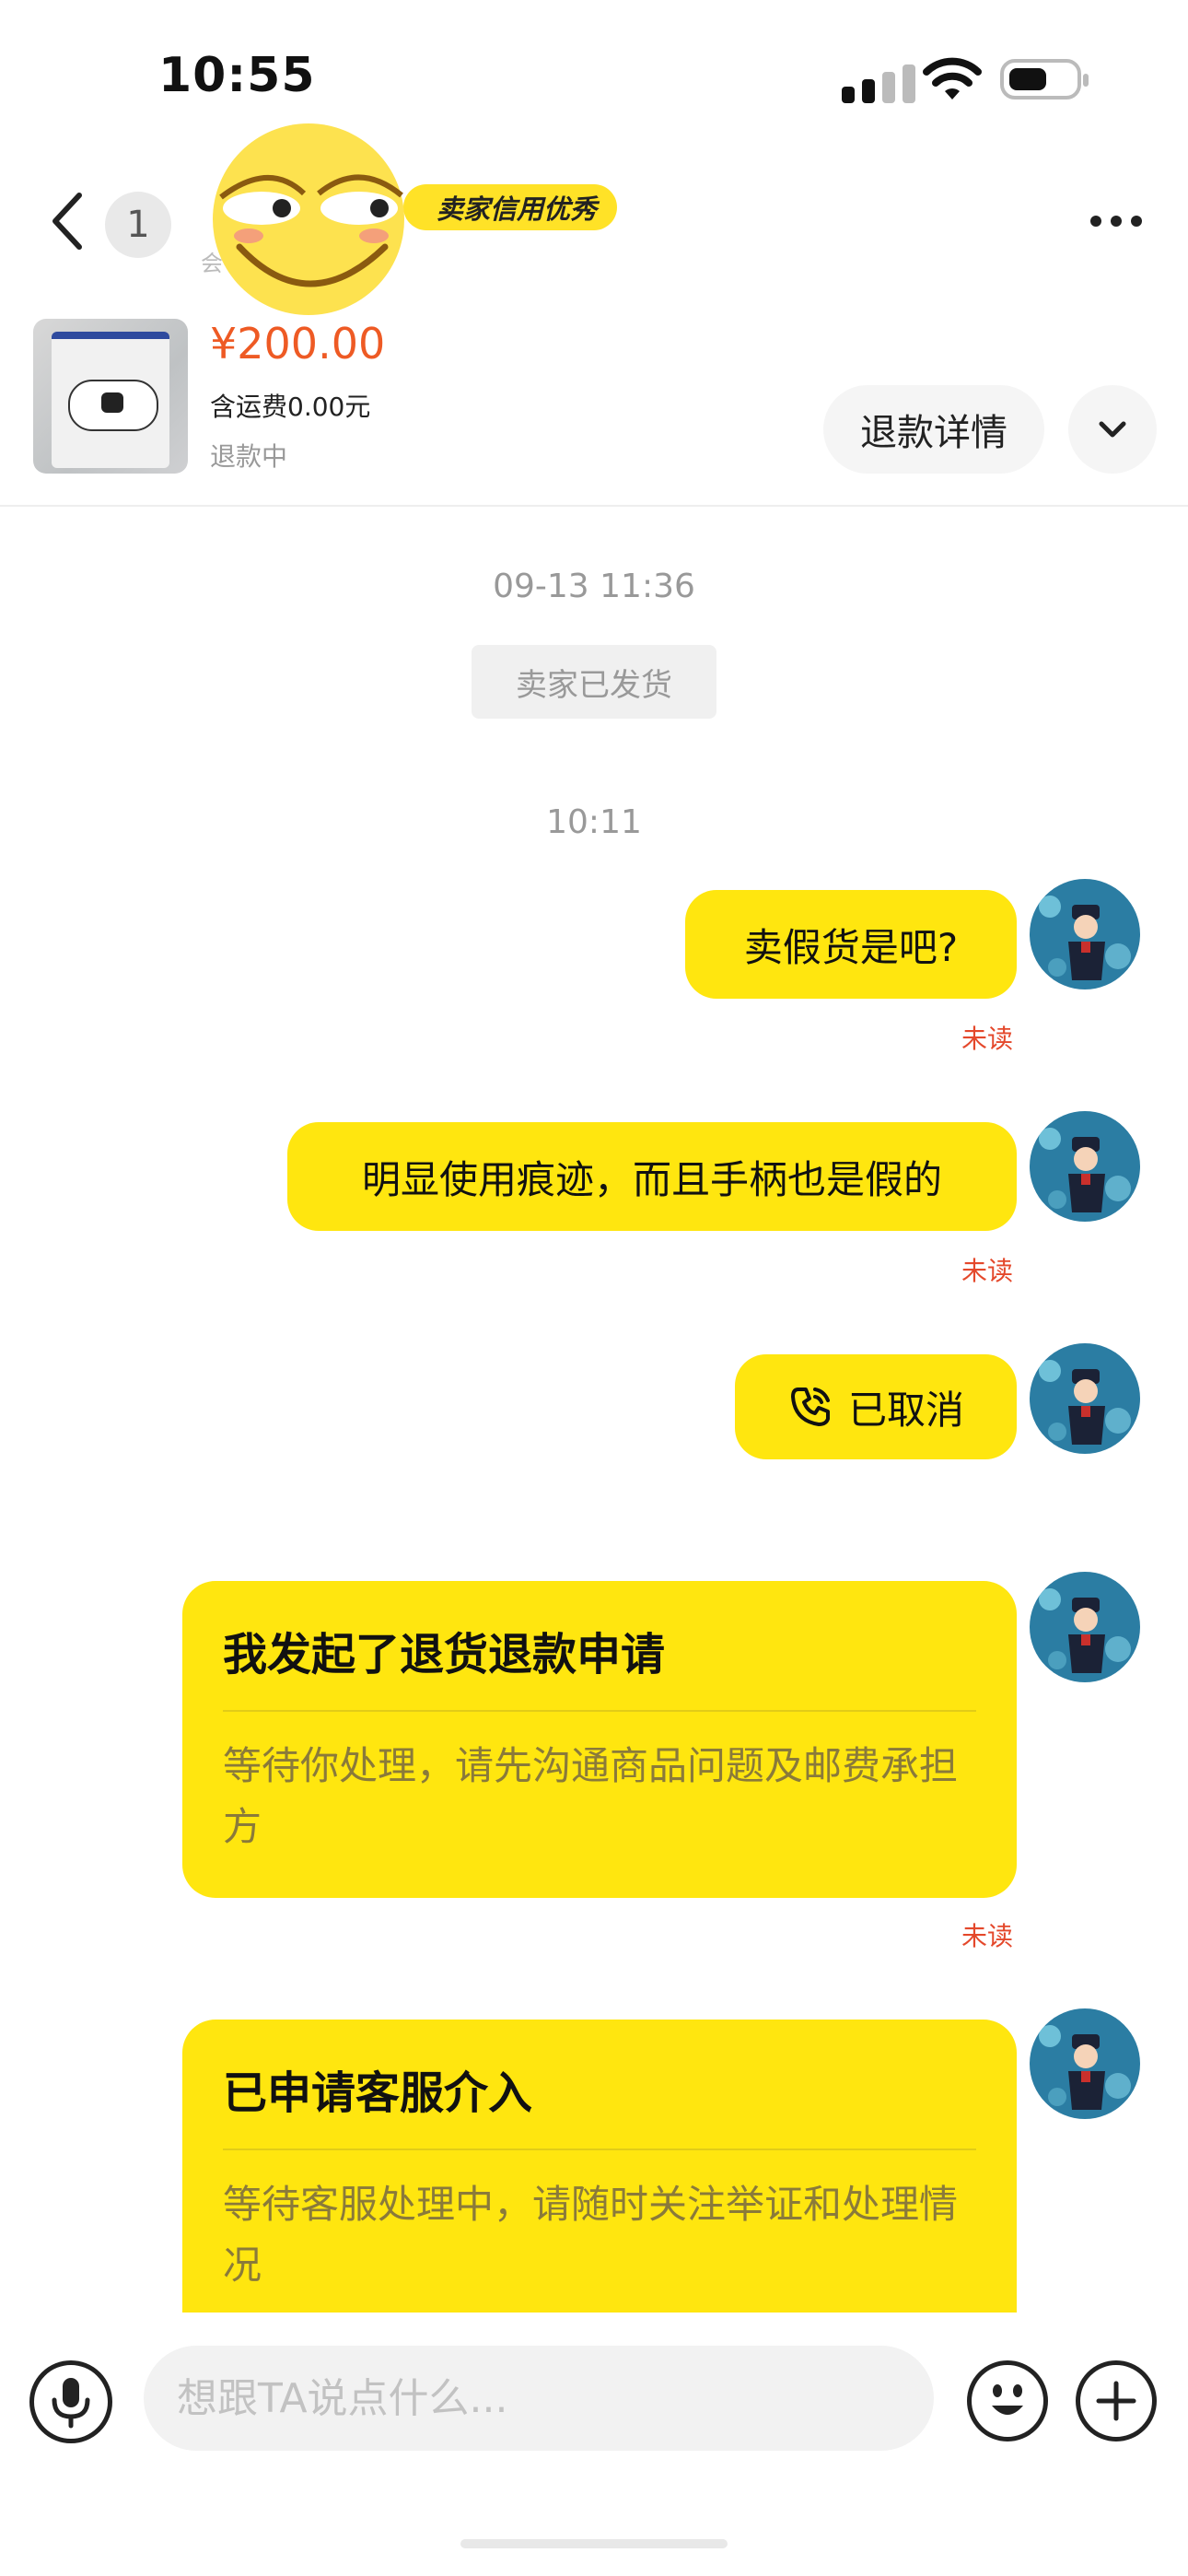 The image size is (1188, 2576). Describe the element at coordinates (594, 586) in the screenshot. I see `chat-timestamp: 09-13 11:36` at that location.